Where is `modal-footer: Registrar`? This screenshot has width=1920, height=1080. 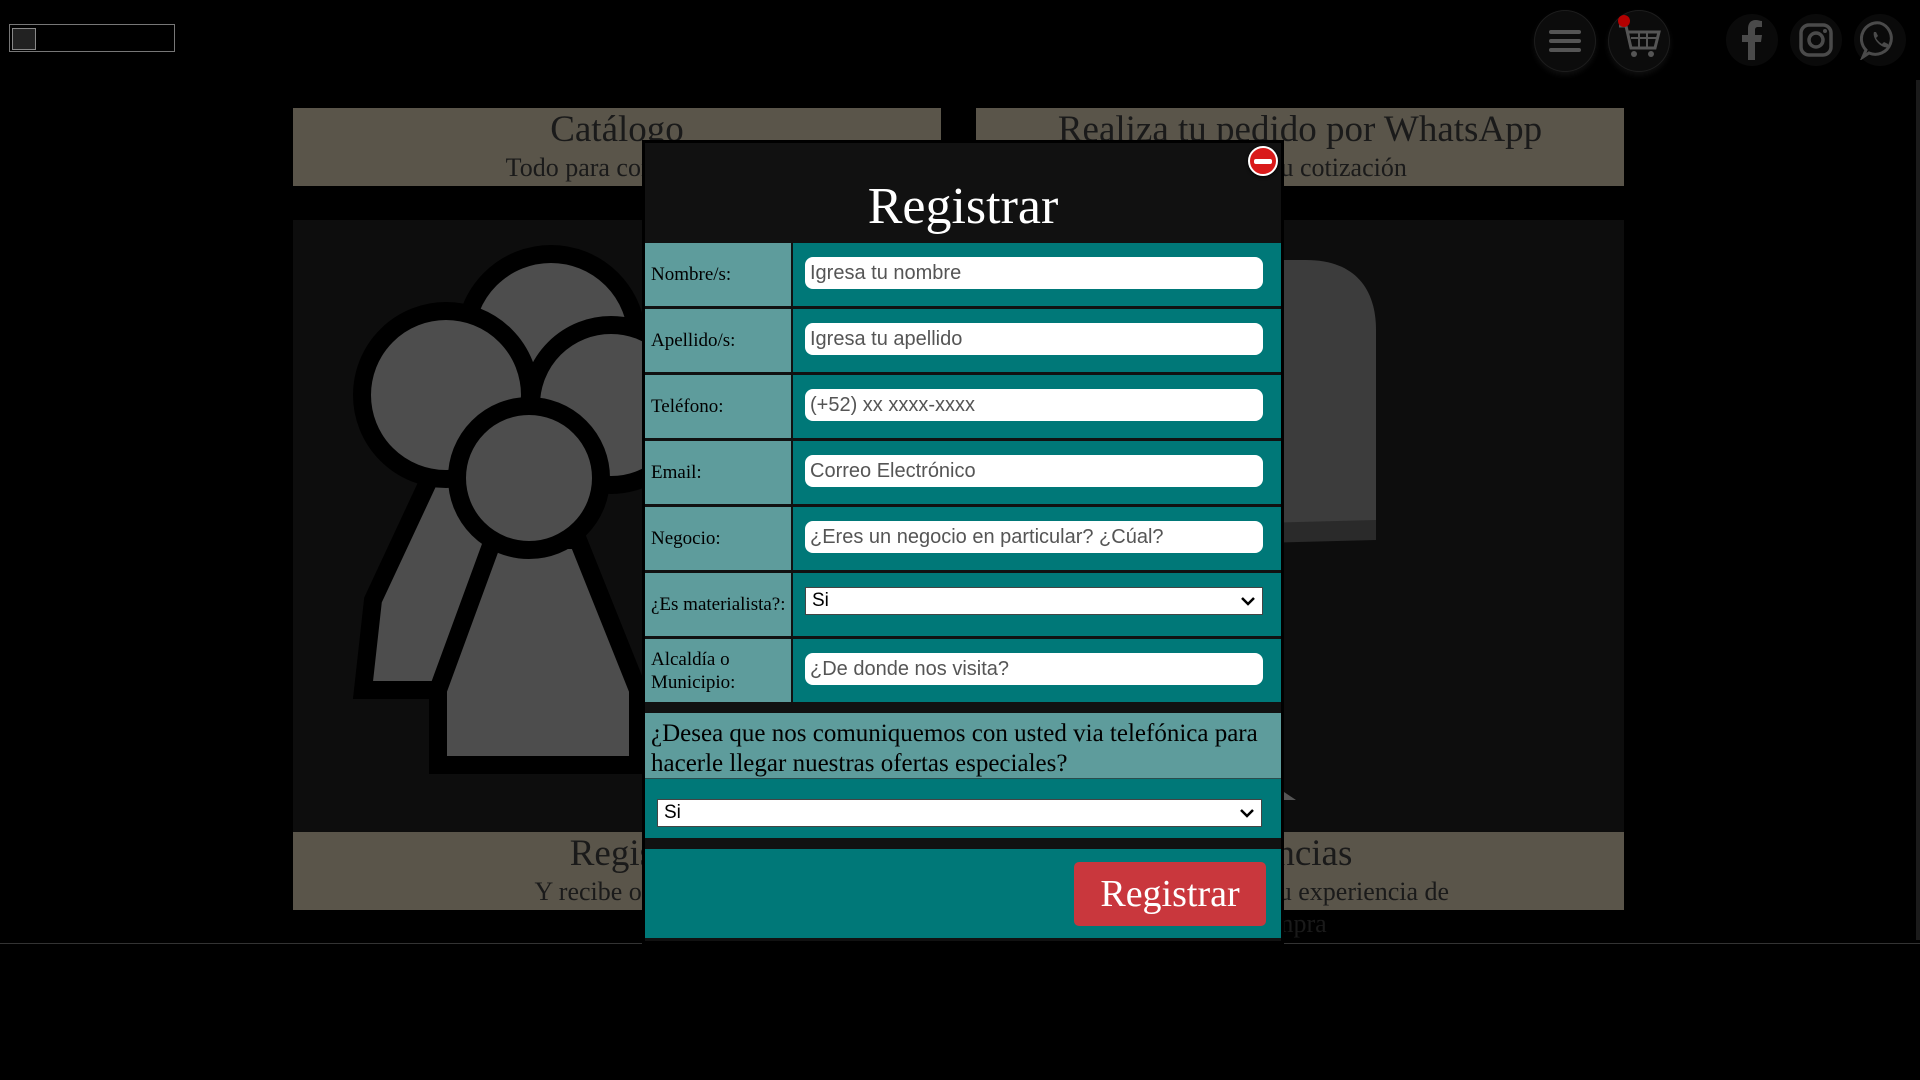 modal-footer: Registrar is located at coordinates (963, 893).